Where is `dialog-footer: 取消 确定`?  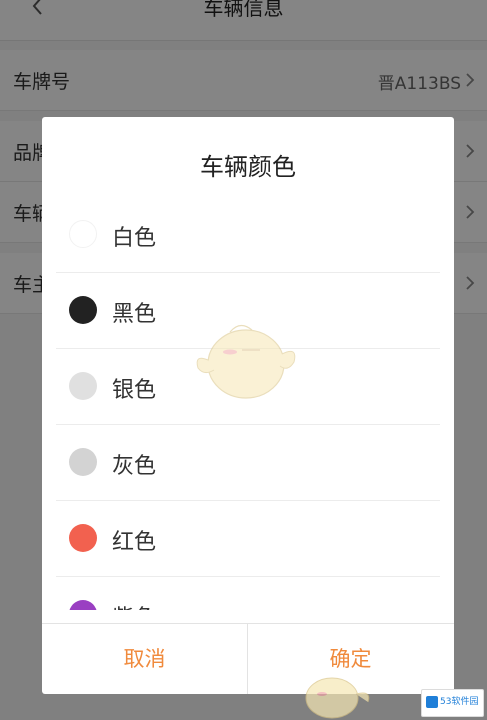
dialog-footer: 取消 确定 is located at coordinates (248, 658).